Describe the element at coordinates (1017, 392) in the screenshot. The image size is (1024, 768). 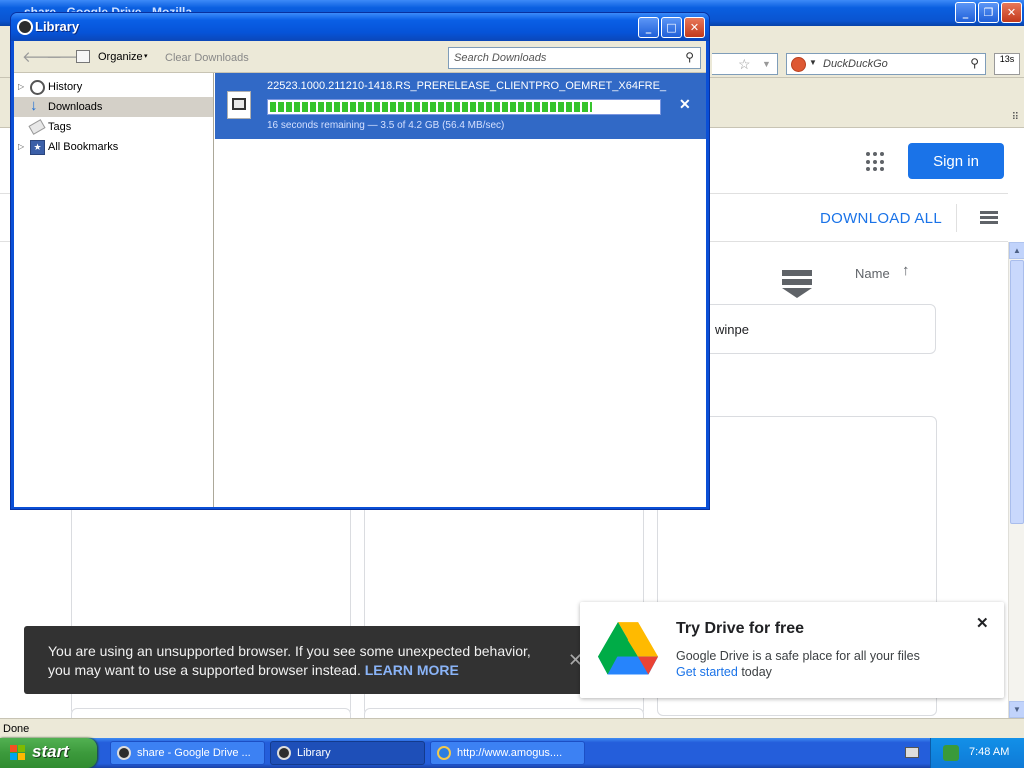
I see `scrollbar-thumb` at that location.